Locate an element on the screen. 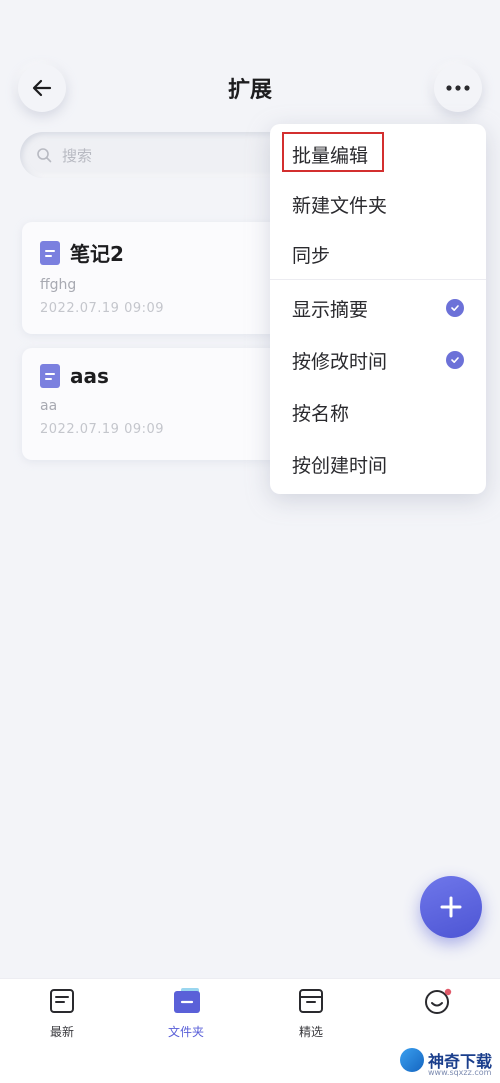 Image resolution: width=500 pixels, height=1083 pixels. options-menu: 批量编辑 新建文件夹 同步 显示摘要 按修改时间 按名称 按创建时间 is located at coordinates (378, 309).